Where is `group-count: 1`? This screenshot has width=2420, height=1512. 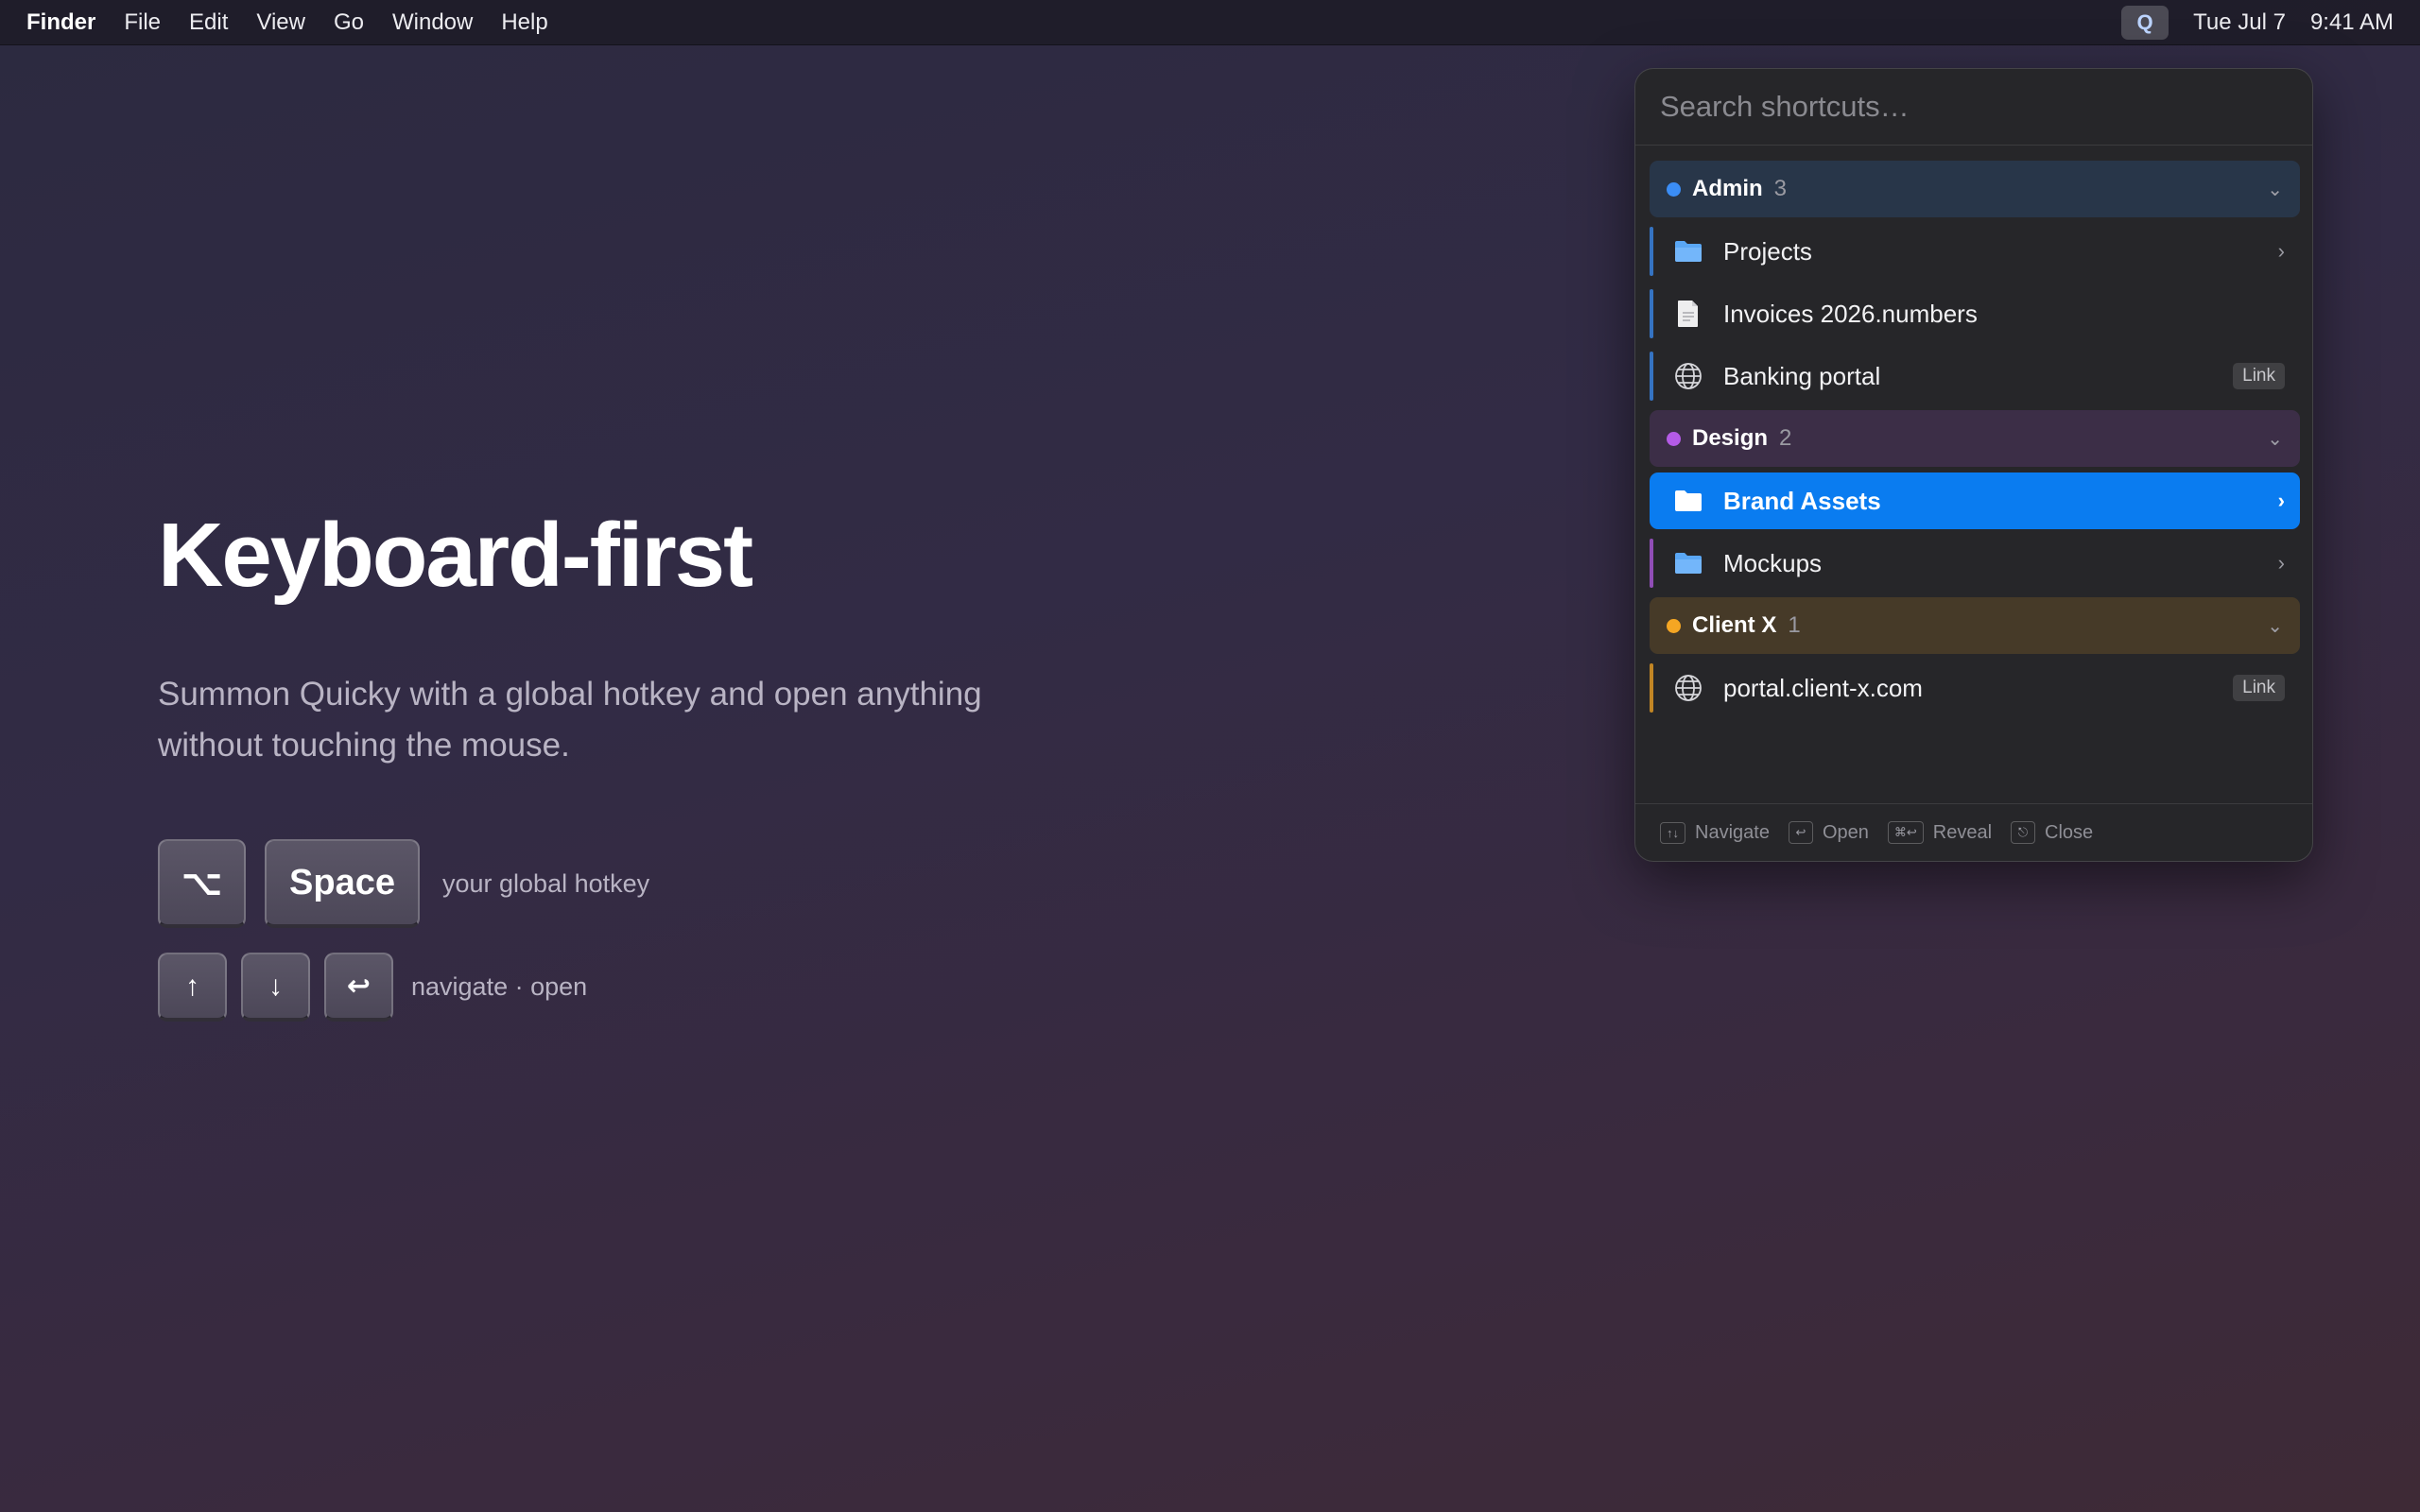 group-count: 1 is located at coordinates (1794, 625).